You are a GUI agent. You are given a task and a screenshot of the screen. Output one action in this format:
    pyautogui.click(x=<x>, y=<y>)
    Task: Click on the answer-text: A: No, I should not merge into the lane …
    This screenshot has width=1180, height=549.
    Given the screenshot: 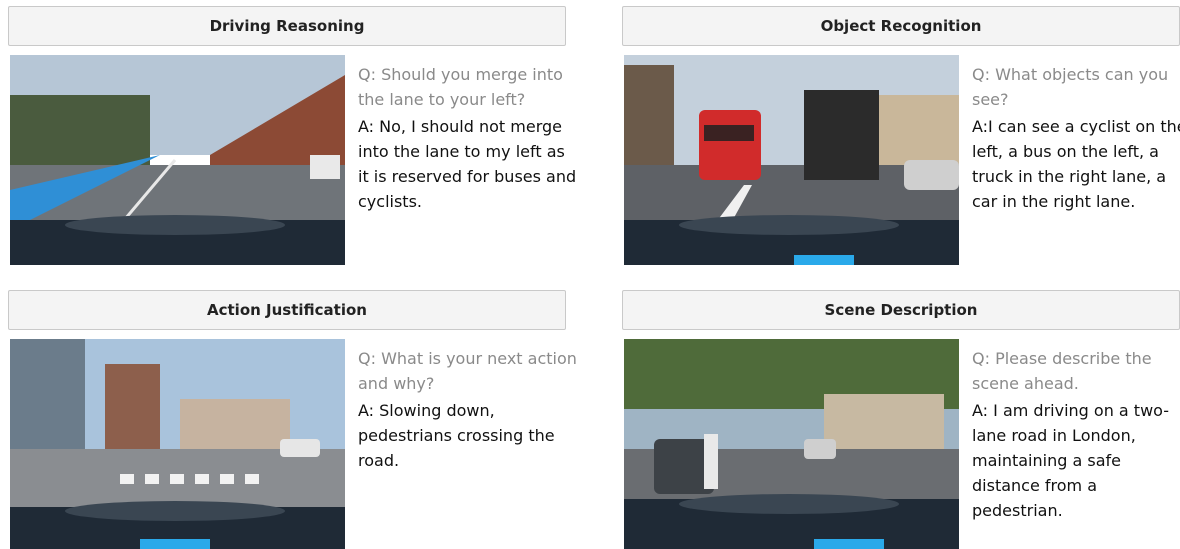 What is the action you would take?
    pyautogui.click(x=467, y=164)
    